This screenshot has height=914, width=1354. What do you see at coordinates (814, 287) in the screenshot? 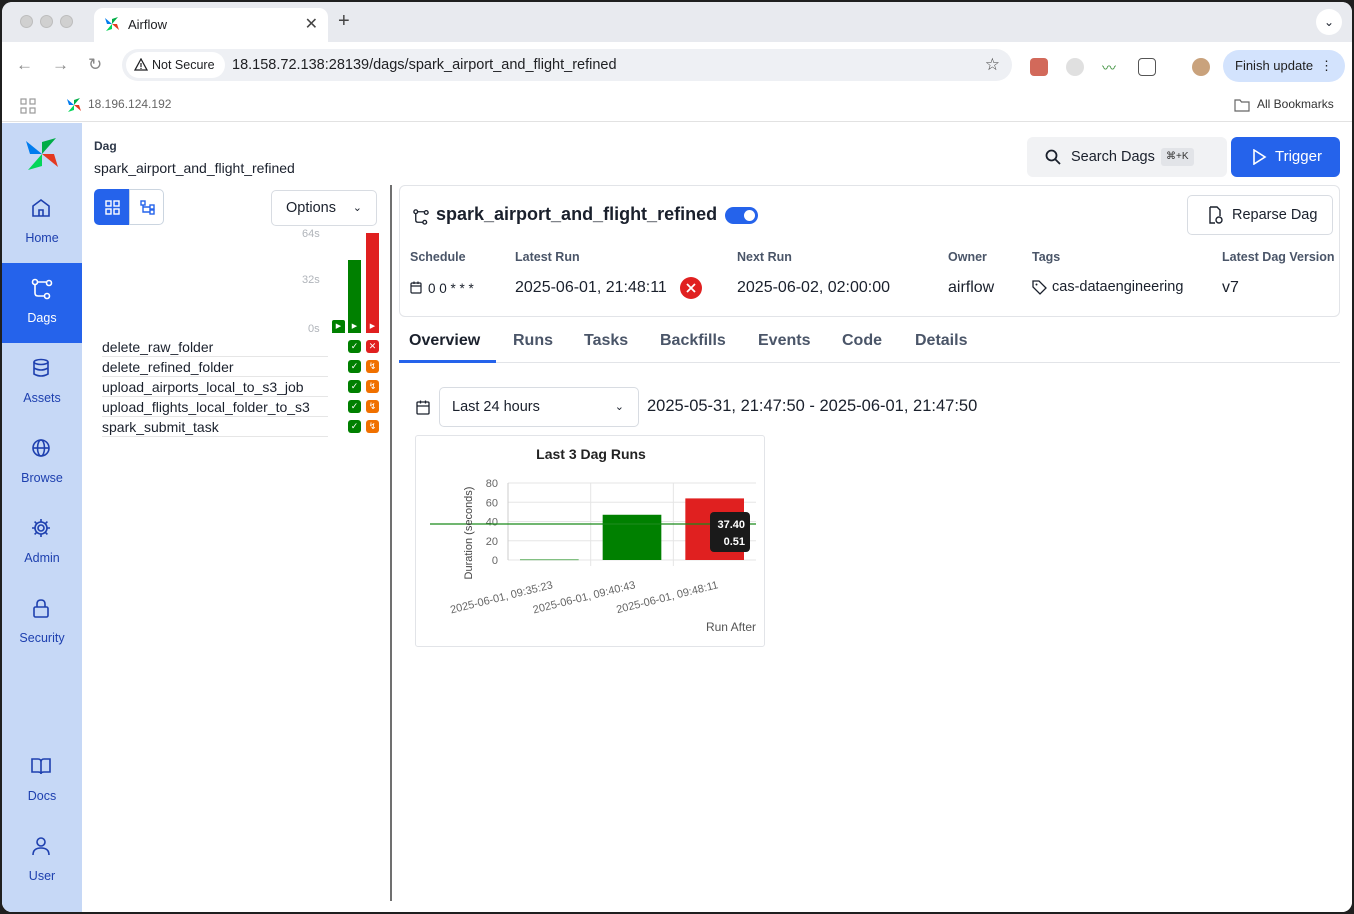
I see `next-run-value: 2025-06-02, 02:00:00` at bounding box center [814, 287].